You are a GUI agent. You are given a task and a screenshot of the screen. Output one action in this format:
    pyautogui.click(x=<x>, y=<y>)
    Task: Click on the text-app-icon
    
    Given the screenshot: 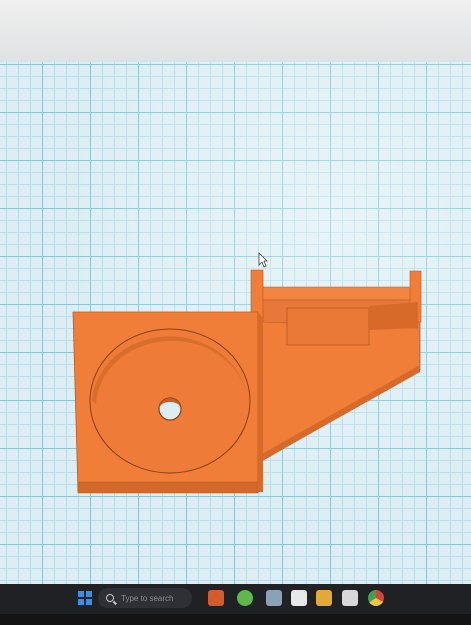 What is the action you would take?
    pyautogui.click(x=299, y=598)
    